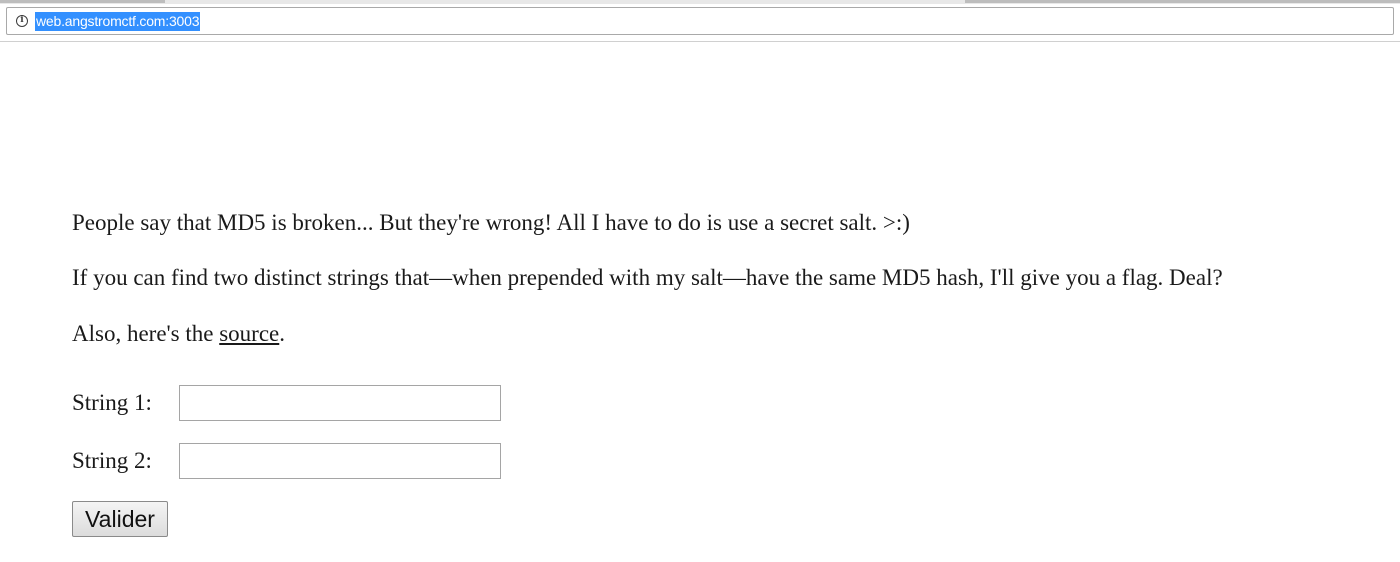  Describe the element at coordinates (118, 21) in the screenshot. I see `url-text: web.angstromctf.com:3003` at that location.